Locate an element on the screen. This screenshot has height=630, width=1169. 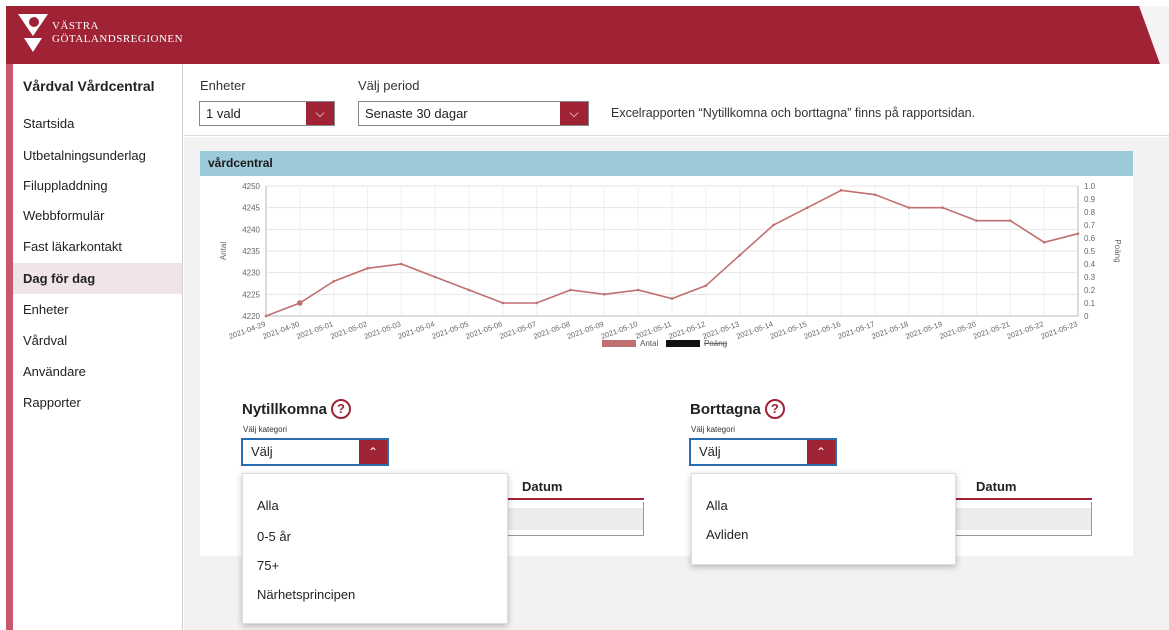
sidebar-stripe is located at coordinates (9, 347).